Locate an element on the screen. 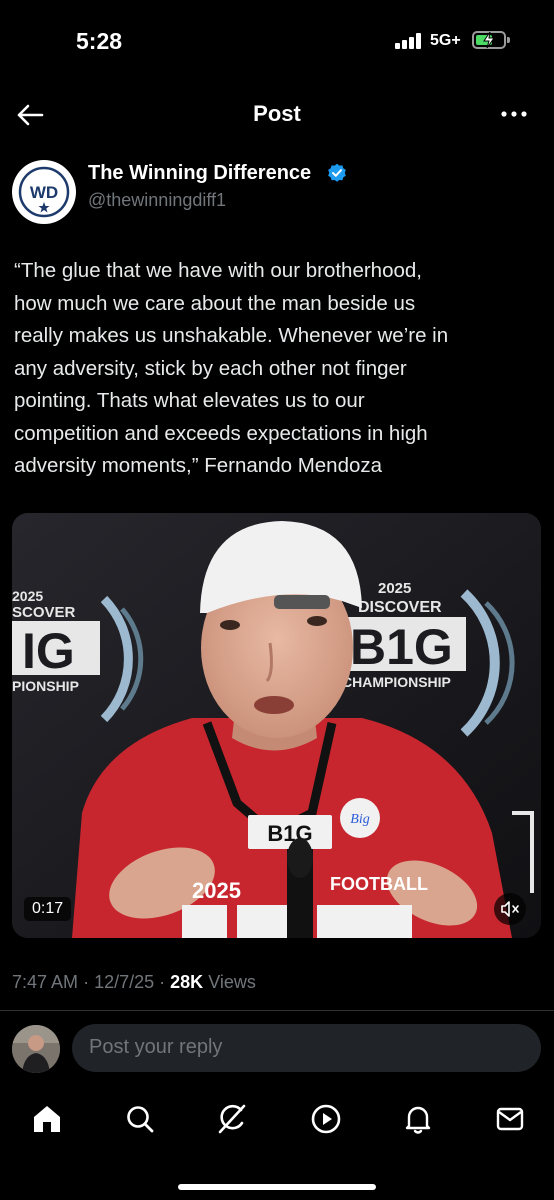 The width and height of the screenshot is (554, 1200). tab-messages is located at coordinates (510, 1119).